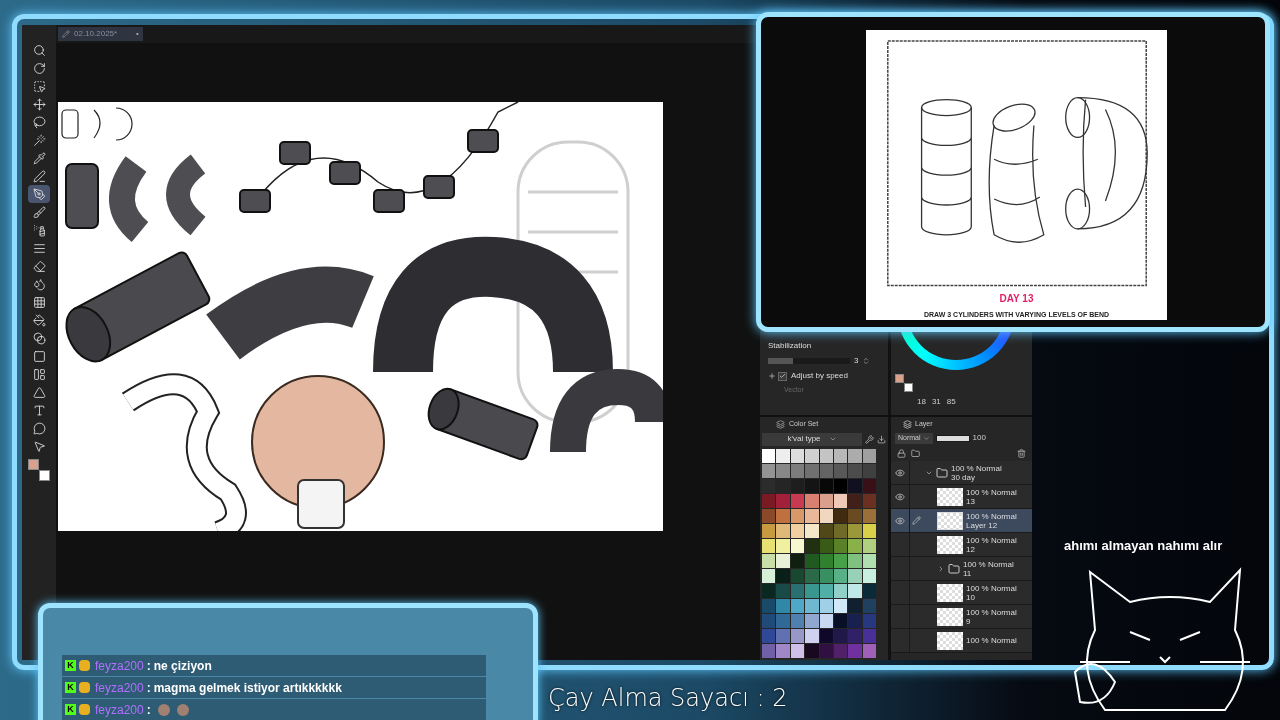 The height and width of the screenshot is (720, 1280). Describe the element at coordinates (39, 320) in the screenshot. I see `paint-bucket-icon` at that location.